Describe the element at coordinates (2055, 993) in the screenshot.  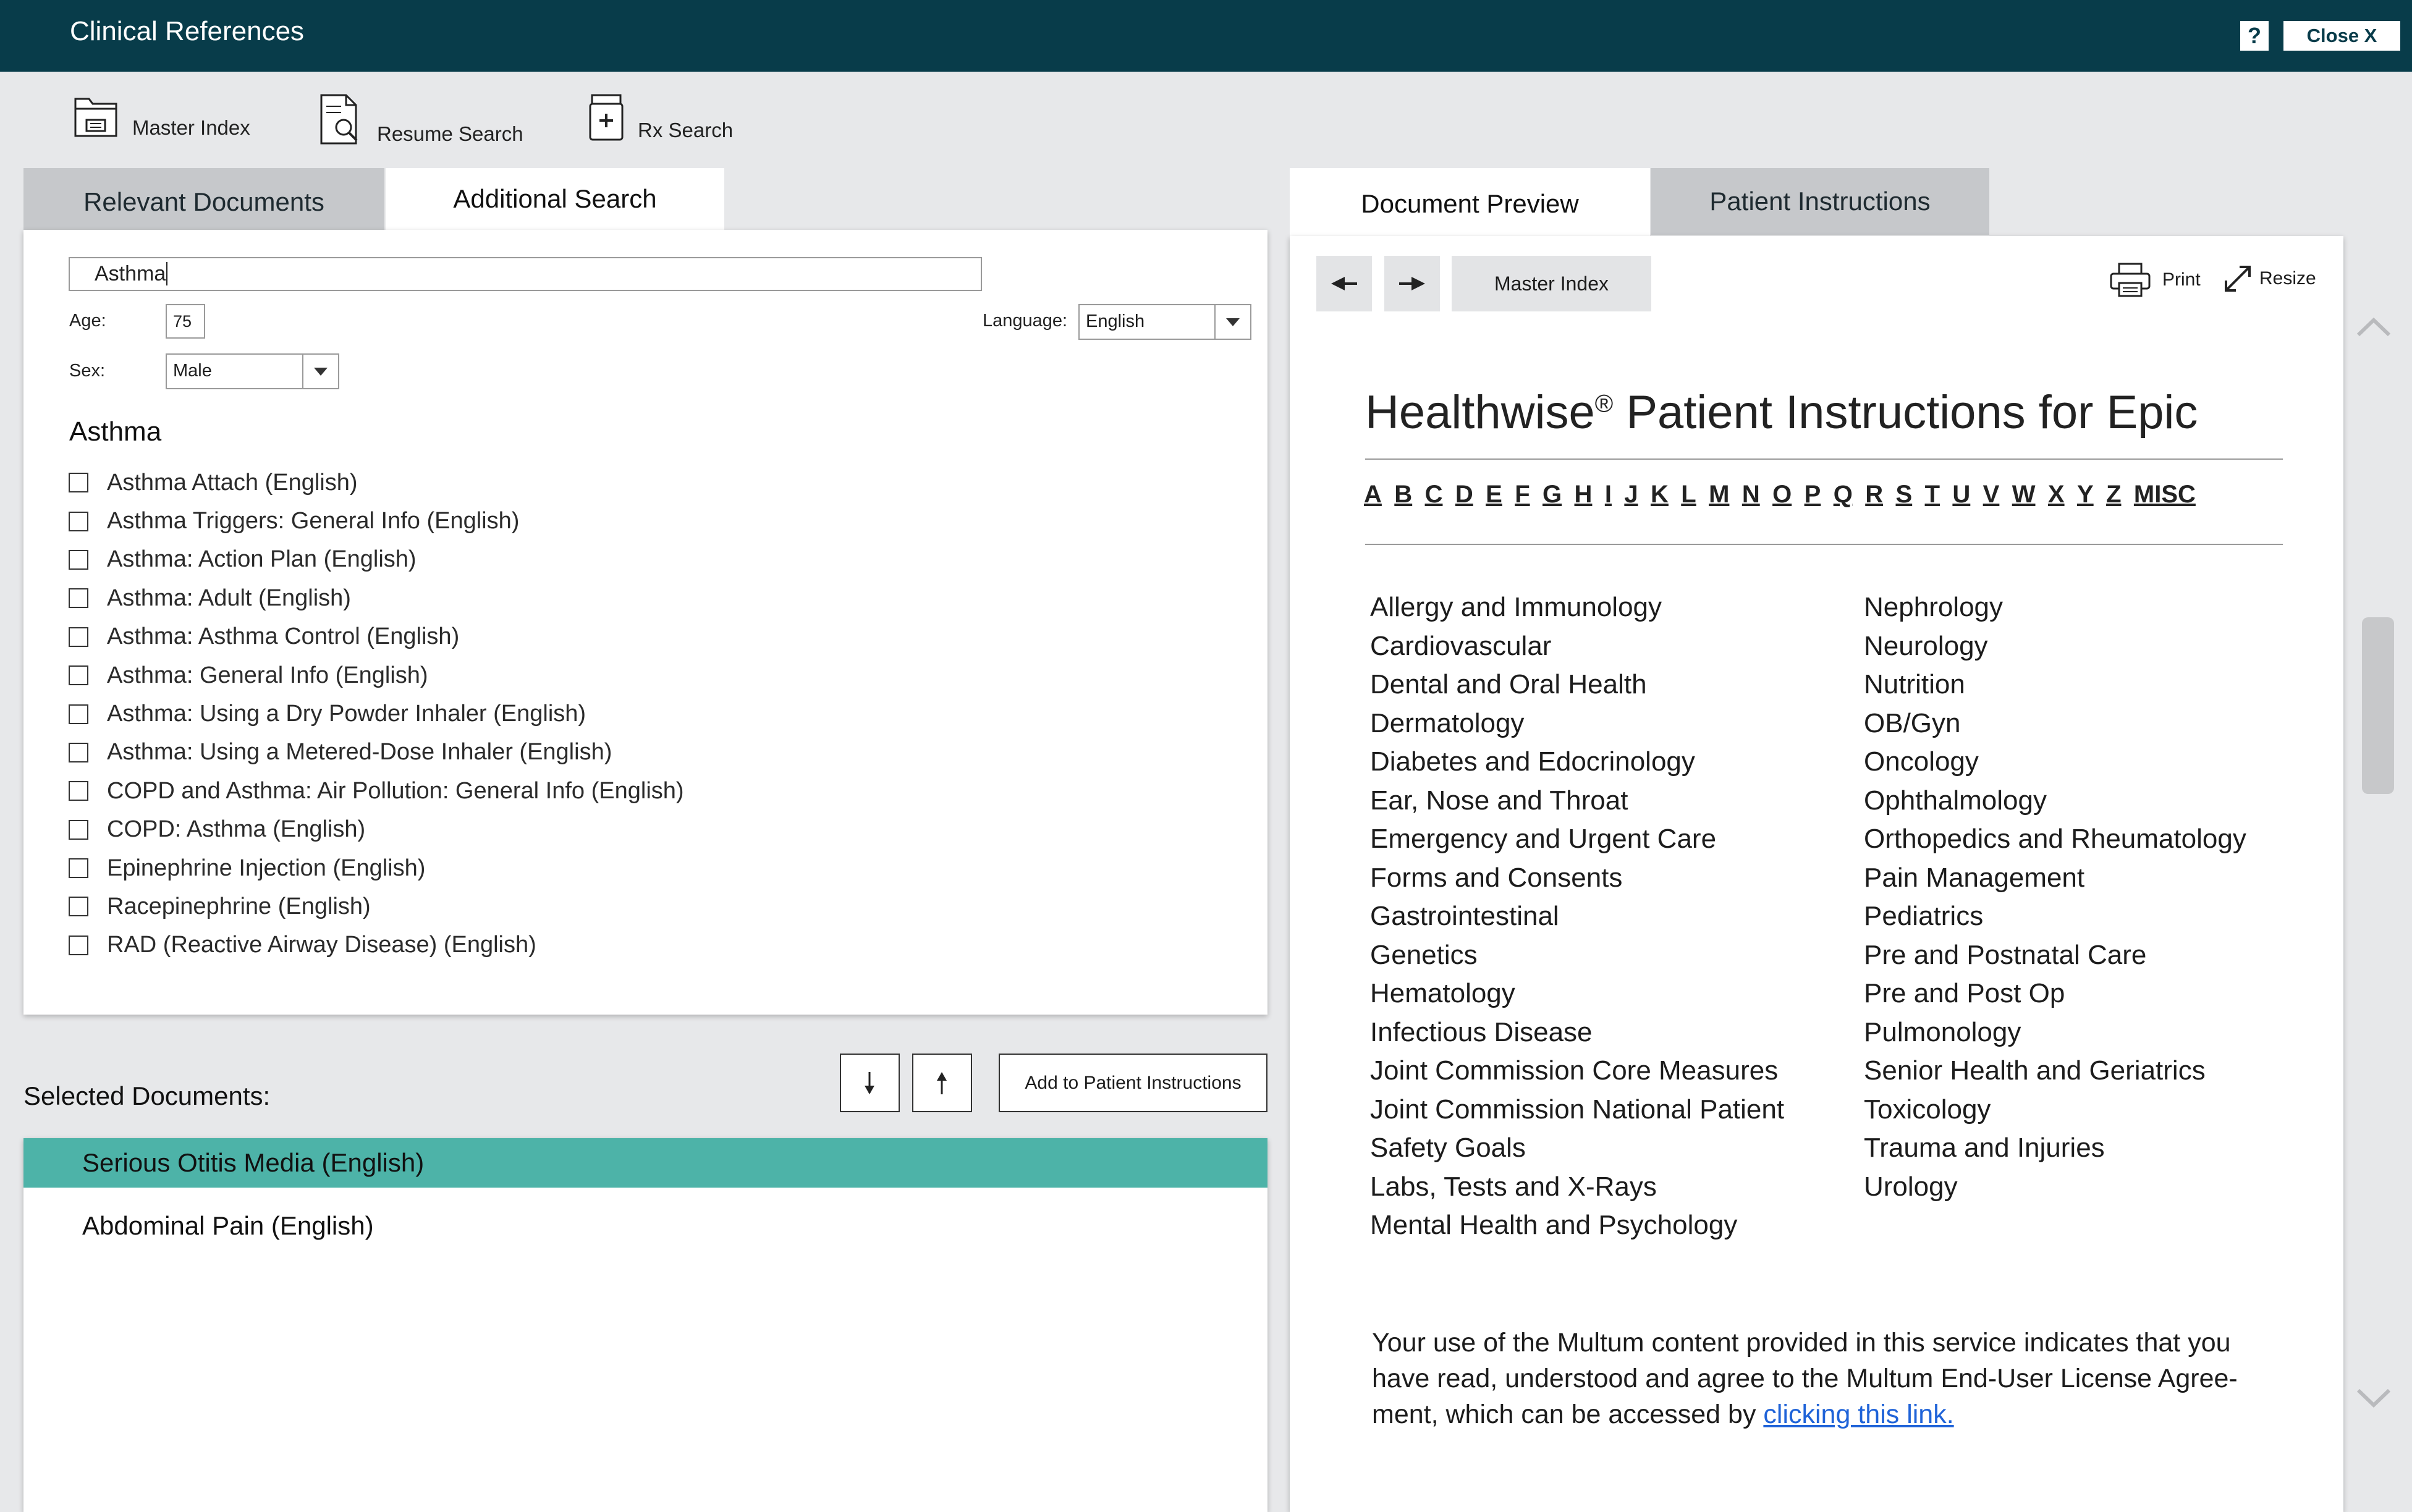
I see `category-link: Pre and Post Op` at that location.